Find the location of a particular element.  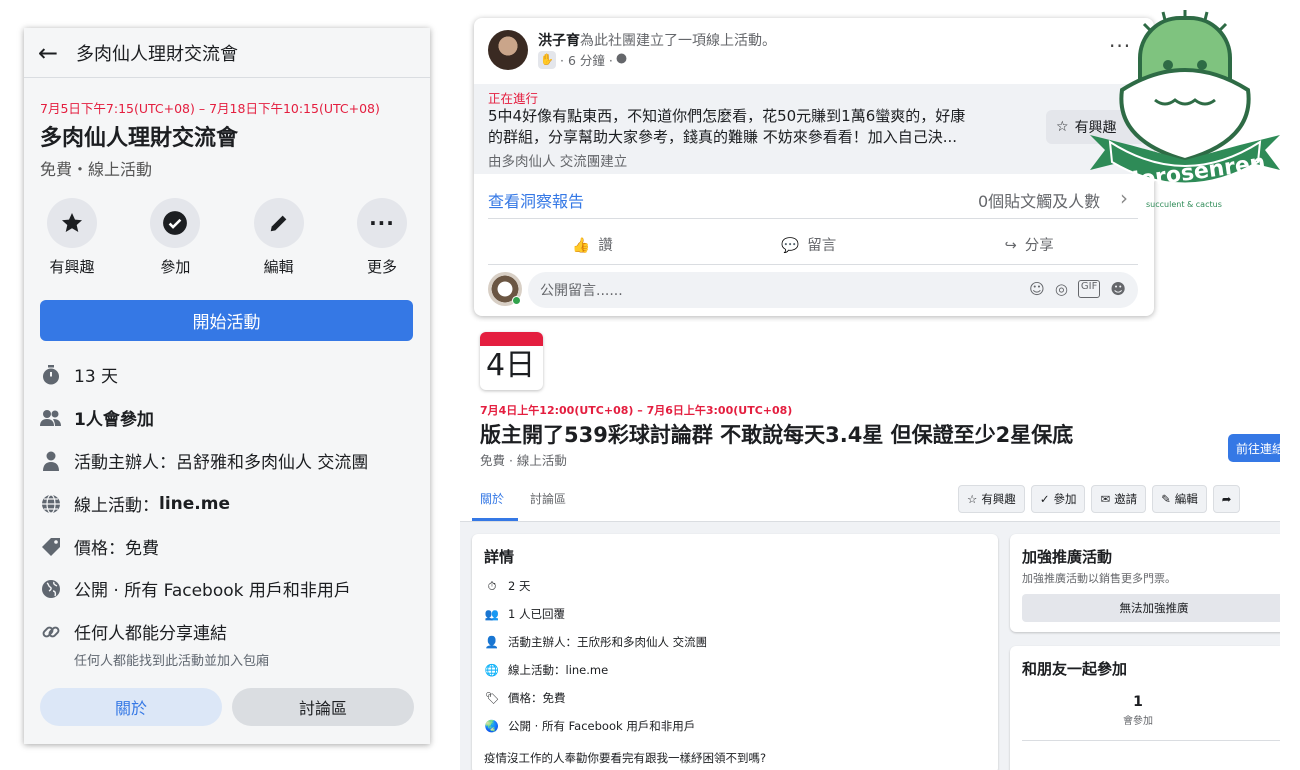

star-icon is located at coordinates (72, 223).